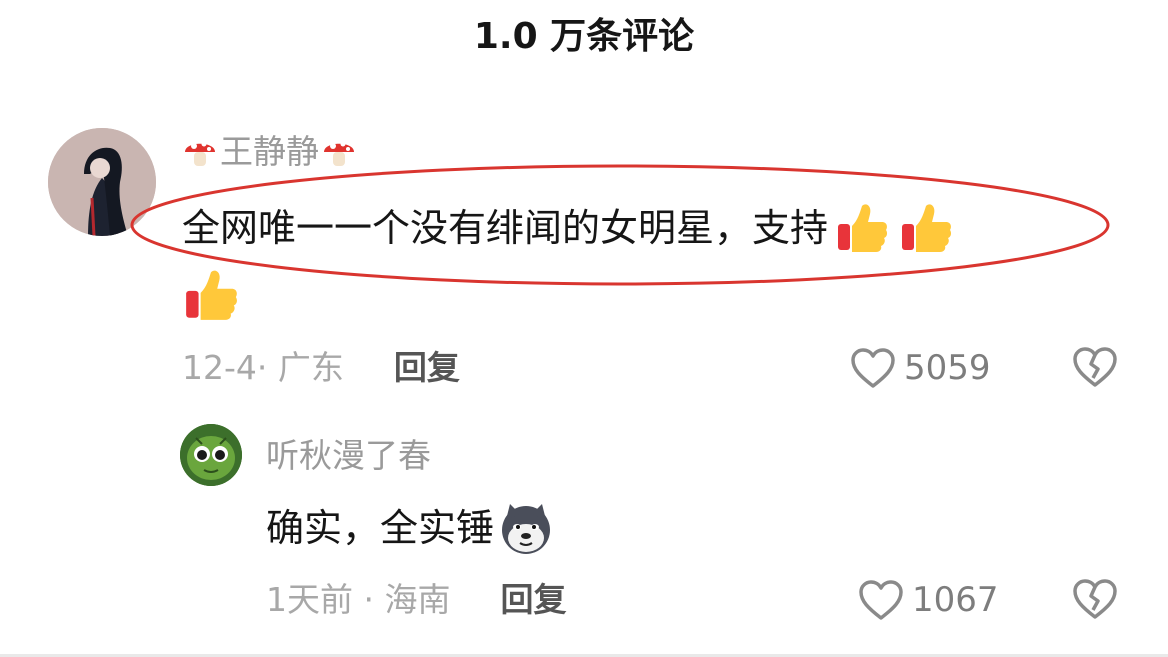 The image size is (1168, 657). What do you see at coordinates (947, 368) in the screenshot?
I see `like-count: 5059` at bounding box center [947, 368].